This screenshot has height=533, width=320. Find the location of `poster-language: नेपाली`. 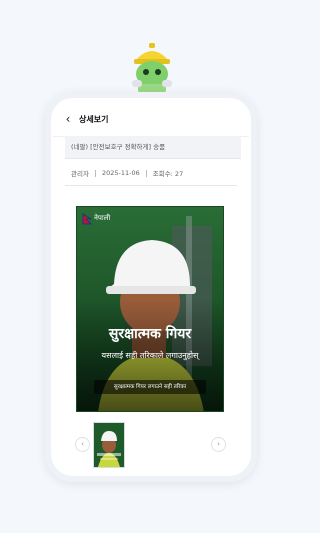

poster-language: नेपाली is located at coordinates (102, 218).